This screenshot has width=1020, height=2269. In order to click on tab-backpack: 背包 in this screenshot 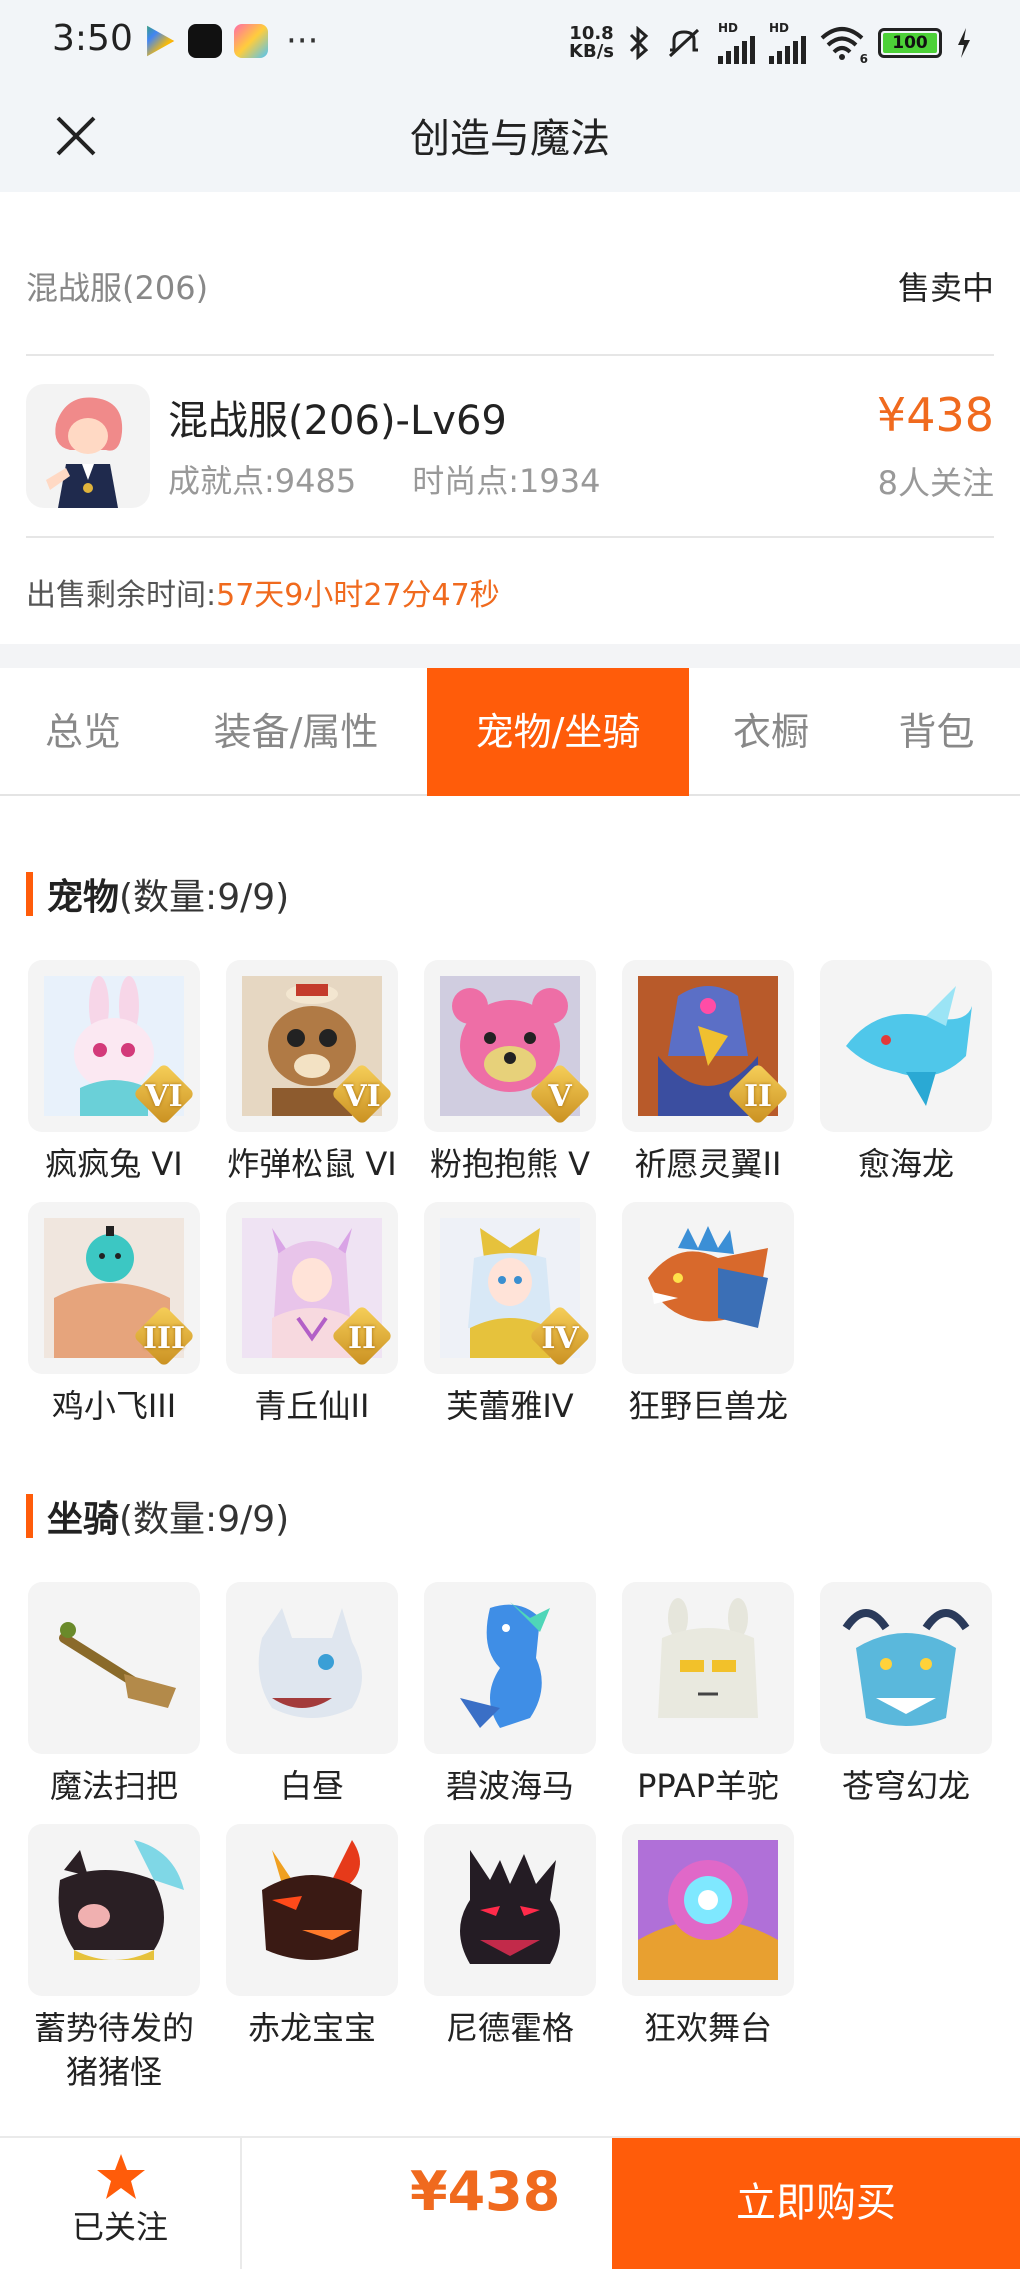, I will do `click(936, 732)`.